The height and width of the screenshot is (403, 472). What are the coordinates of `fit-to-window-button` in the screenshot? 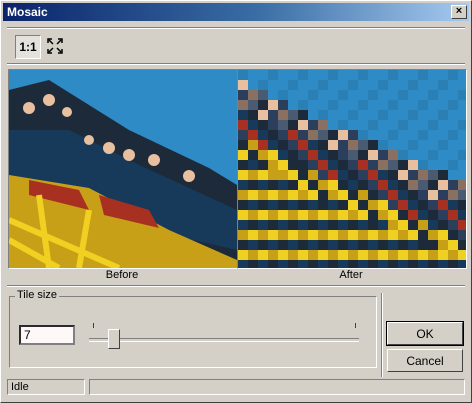 It's located at (55, 46).